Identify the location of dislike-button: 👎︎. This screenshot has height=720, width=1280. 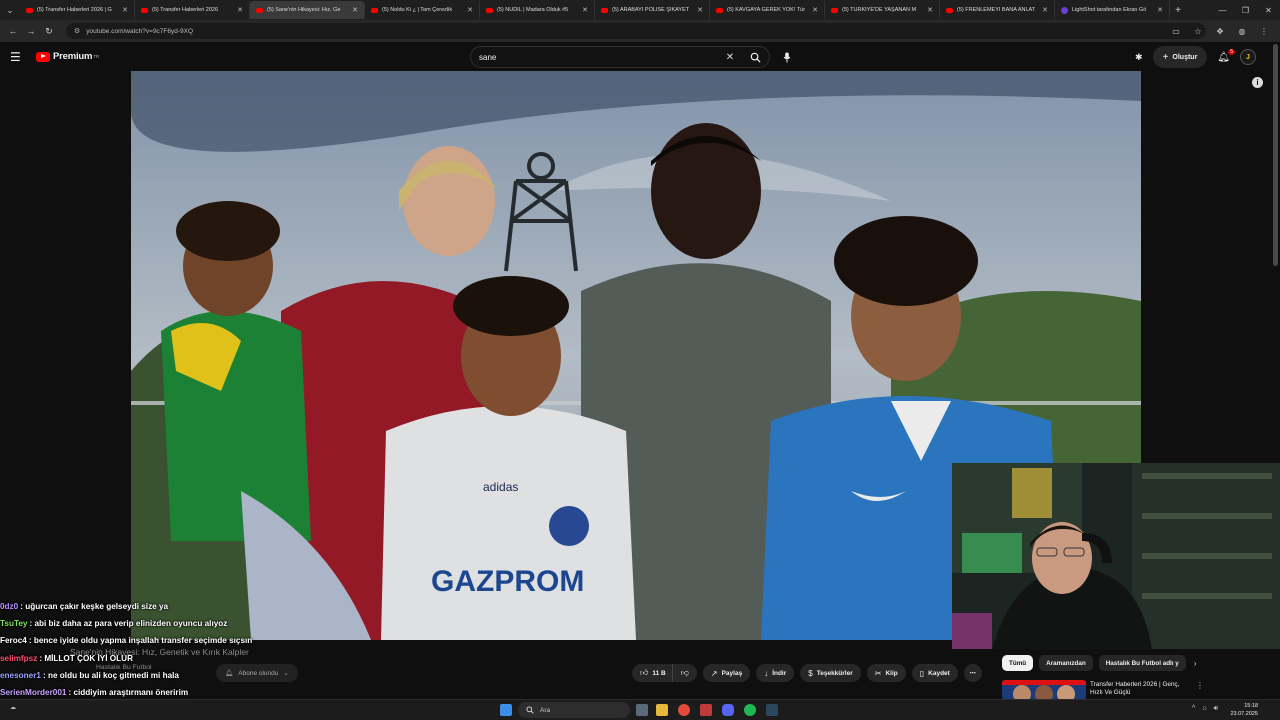
(684, 673).